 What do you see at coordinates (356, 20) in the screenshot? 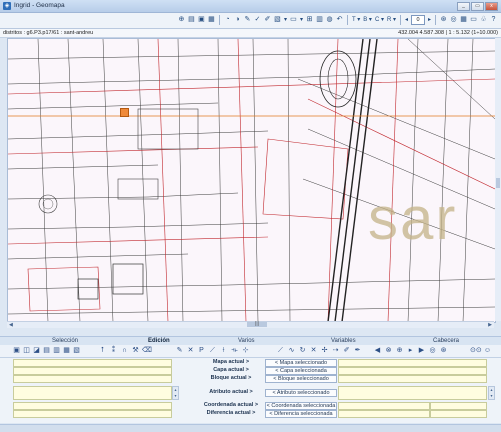
I see `text-dropdown: T ▾` at bounding box center [356, 20].